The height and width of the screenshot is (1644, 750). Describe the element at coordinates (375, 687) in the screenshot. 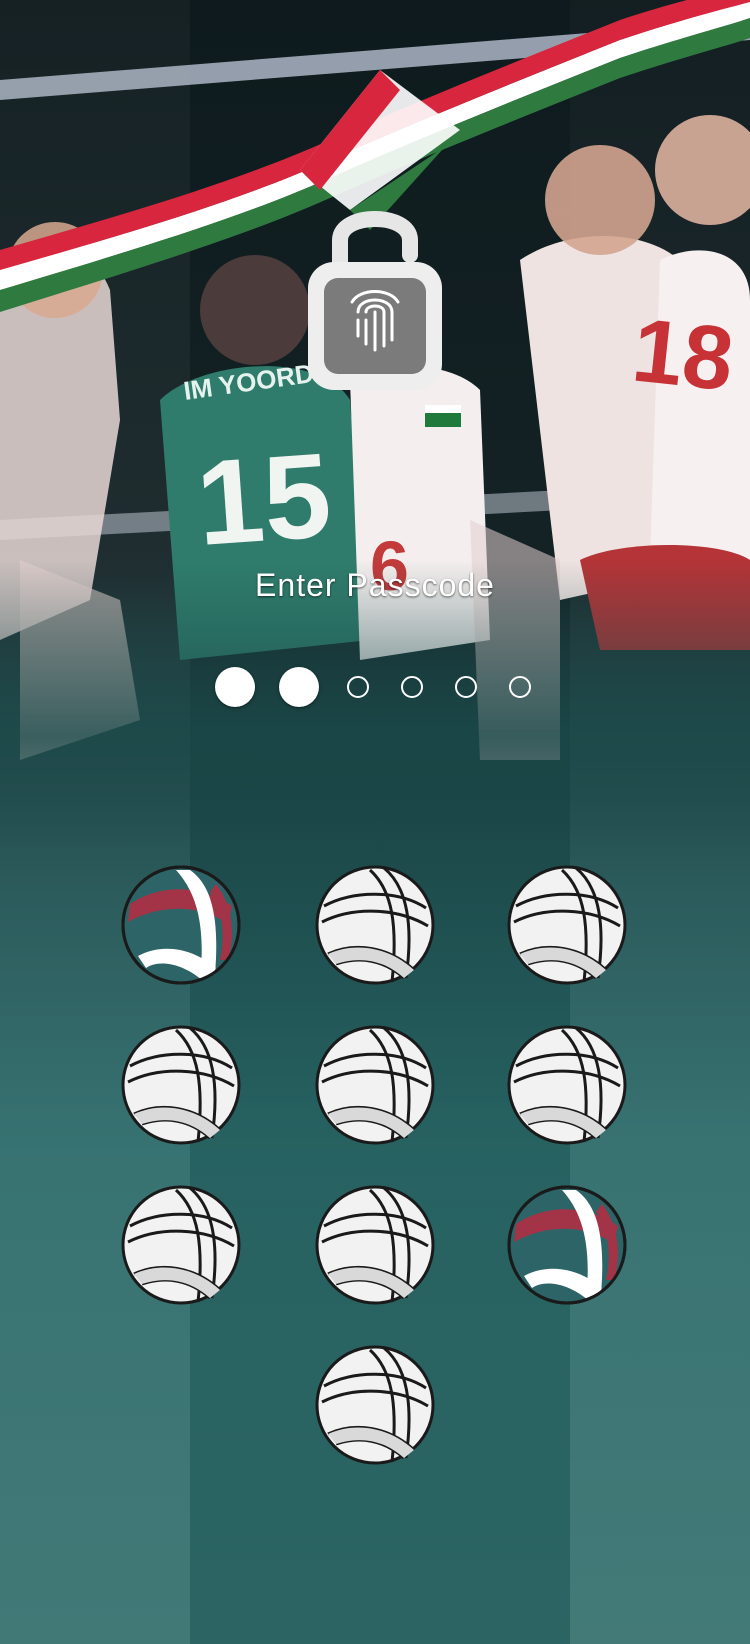

I see `passcode-indicator` at that location.